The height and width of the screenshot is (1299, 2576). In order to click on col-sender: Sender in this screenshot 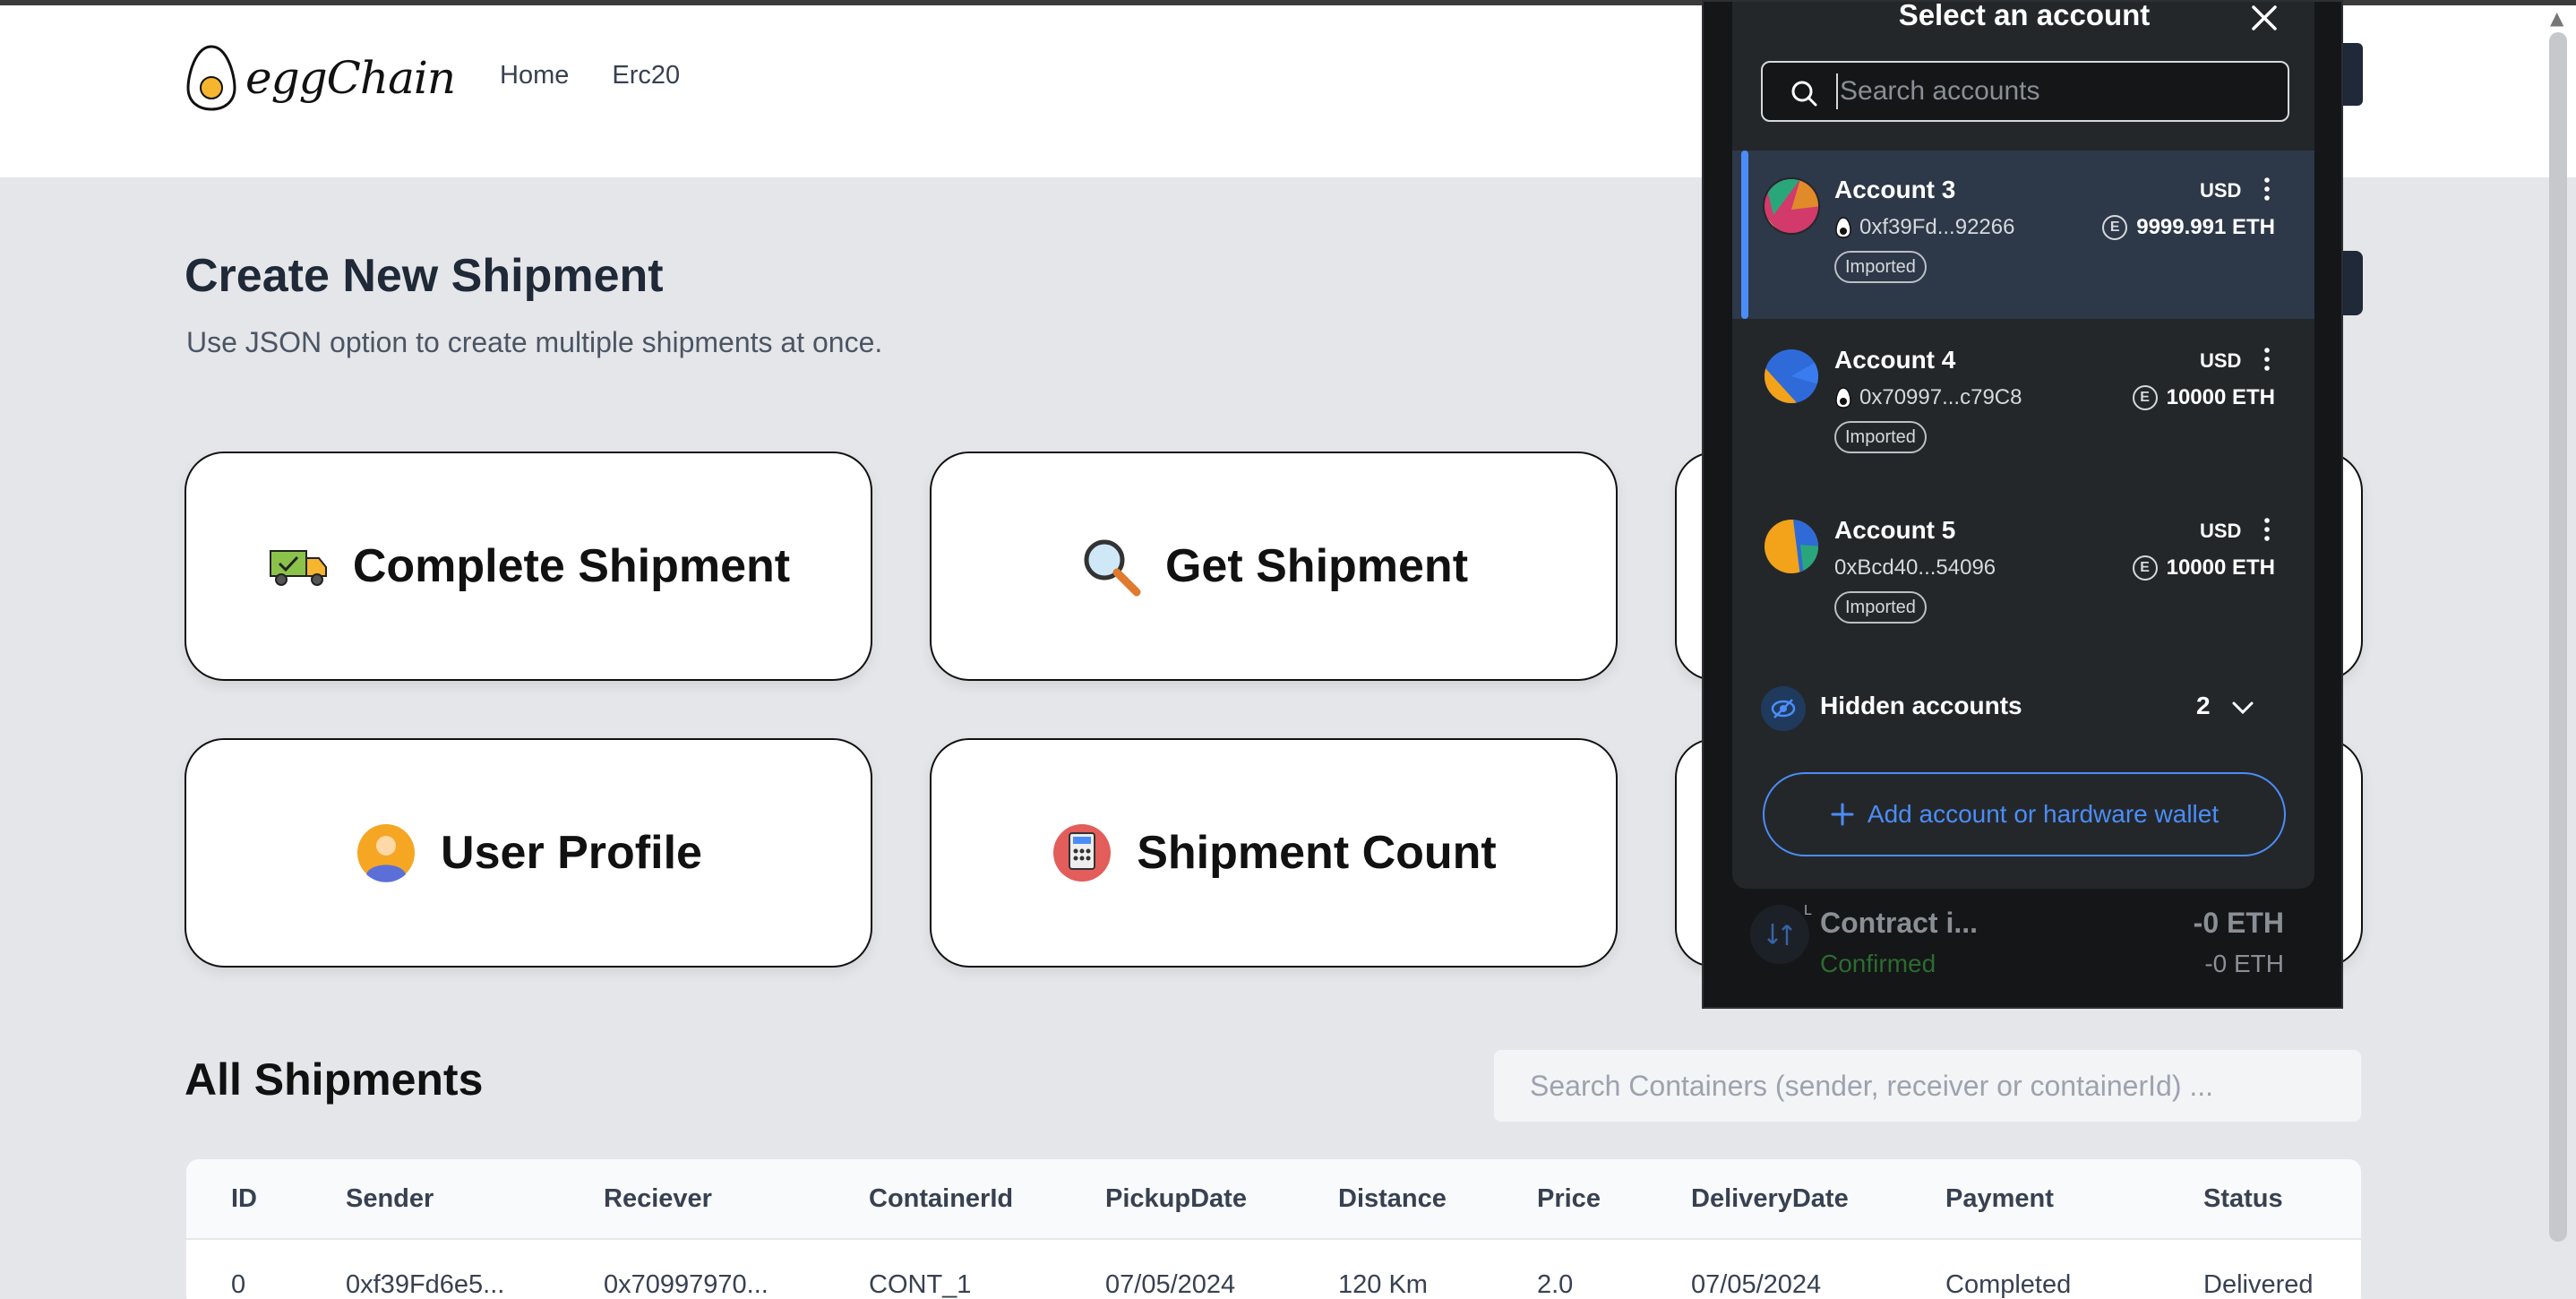, I will do `click(390, 1198)`.